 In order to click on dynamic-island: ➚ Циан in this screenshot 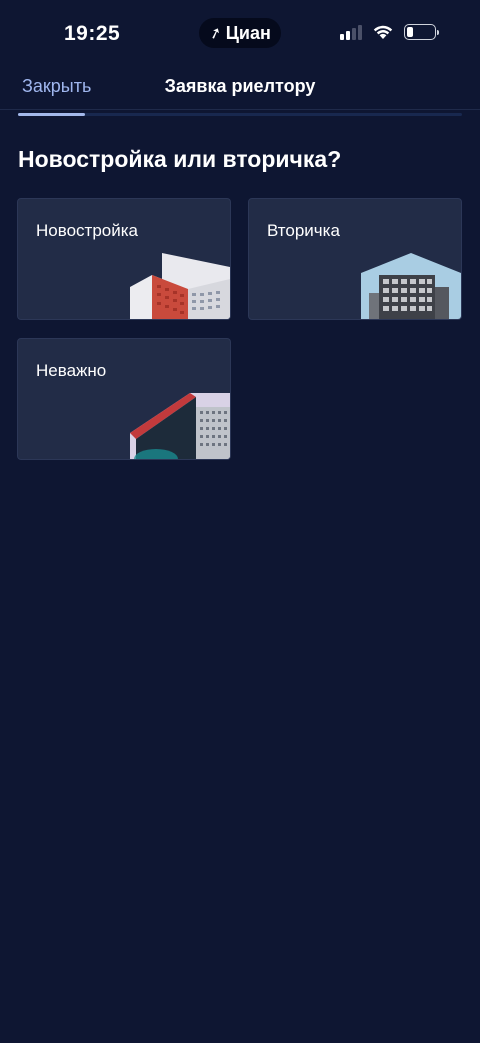, I will do `click(240, 33)`.